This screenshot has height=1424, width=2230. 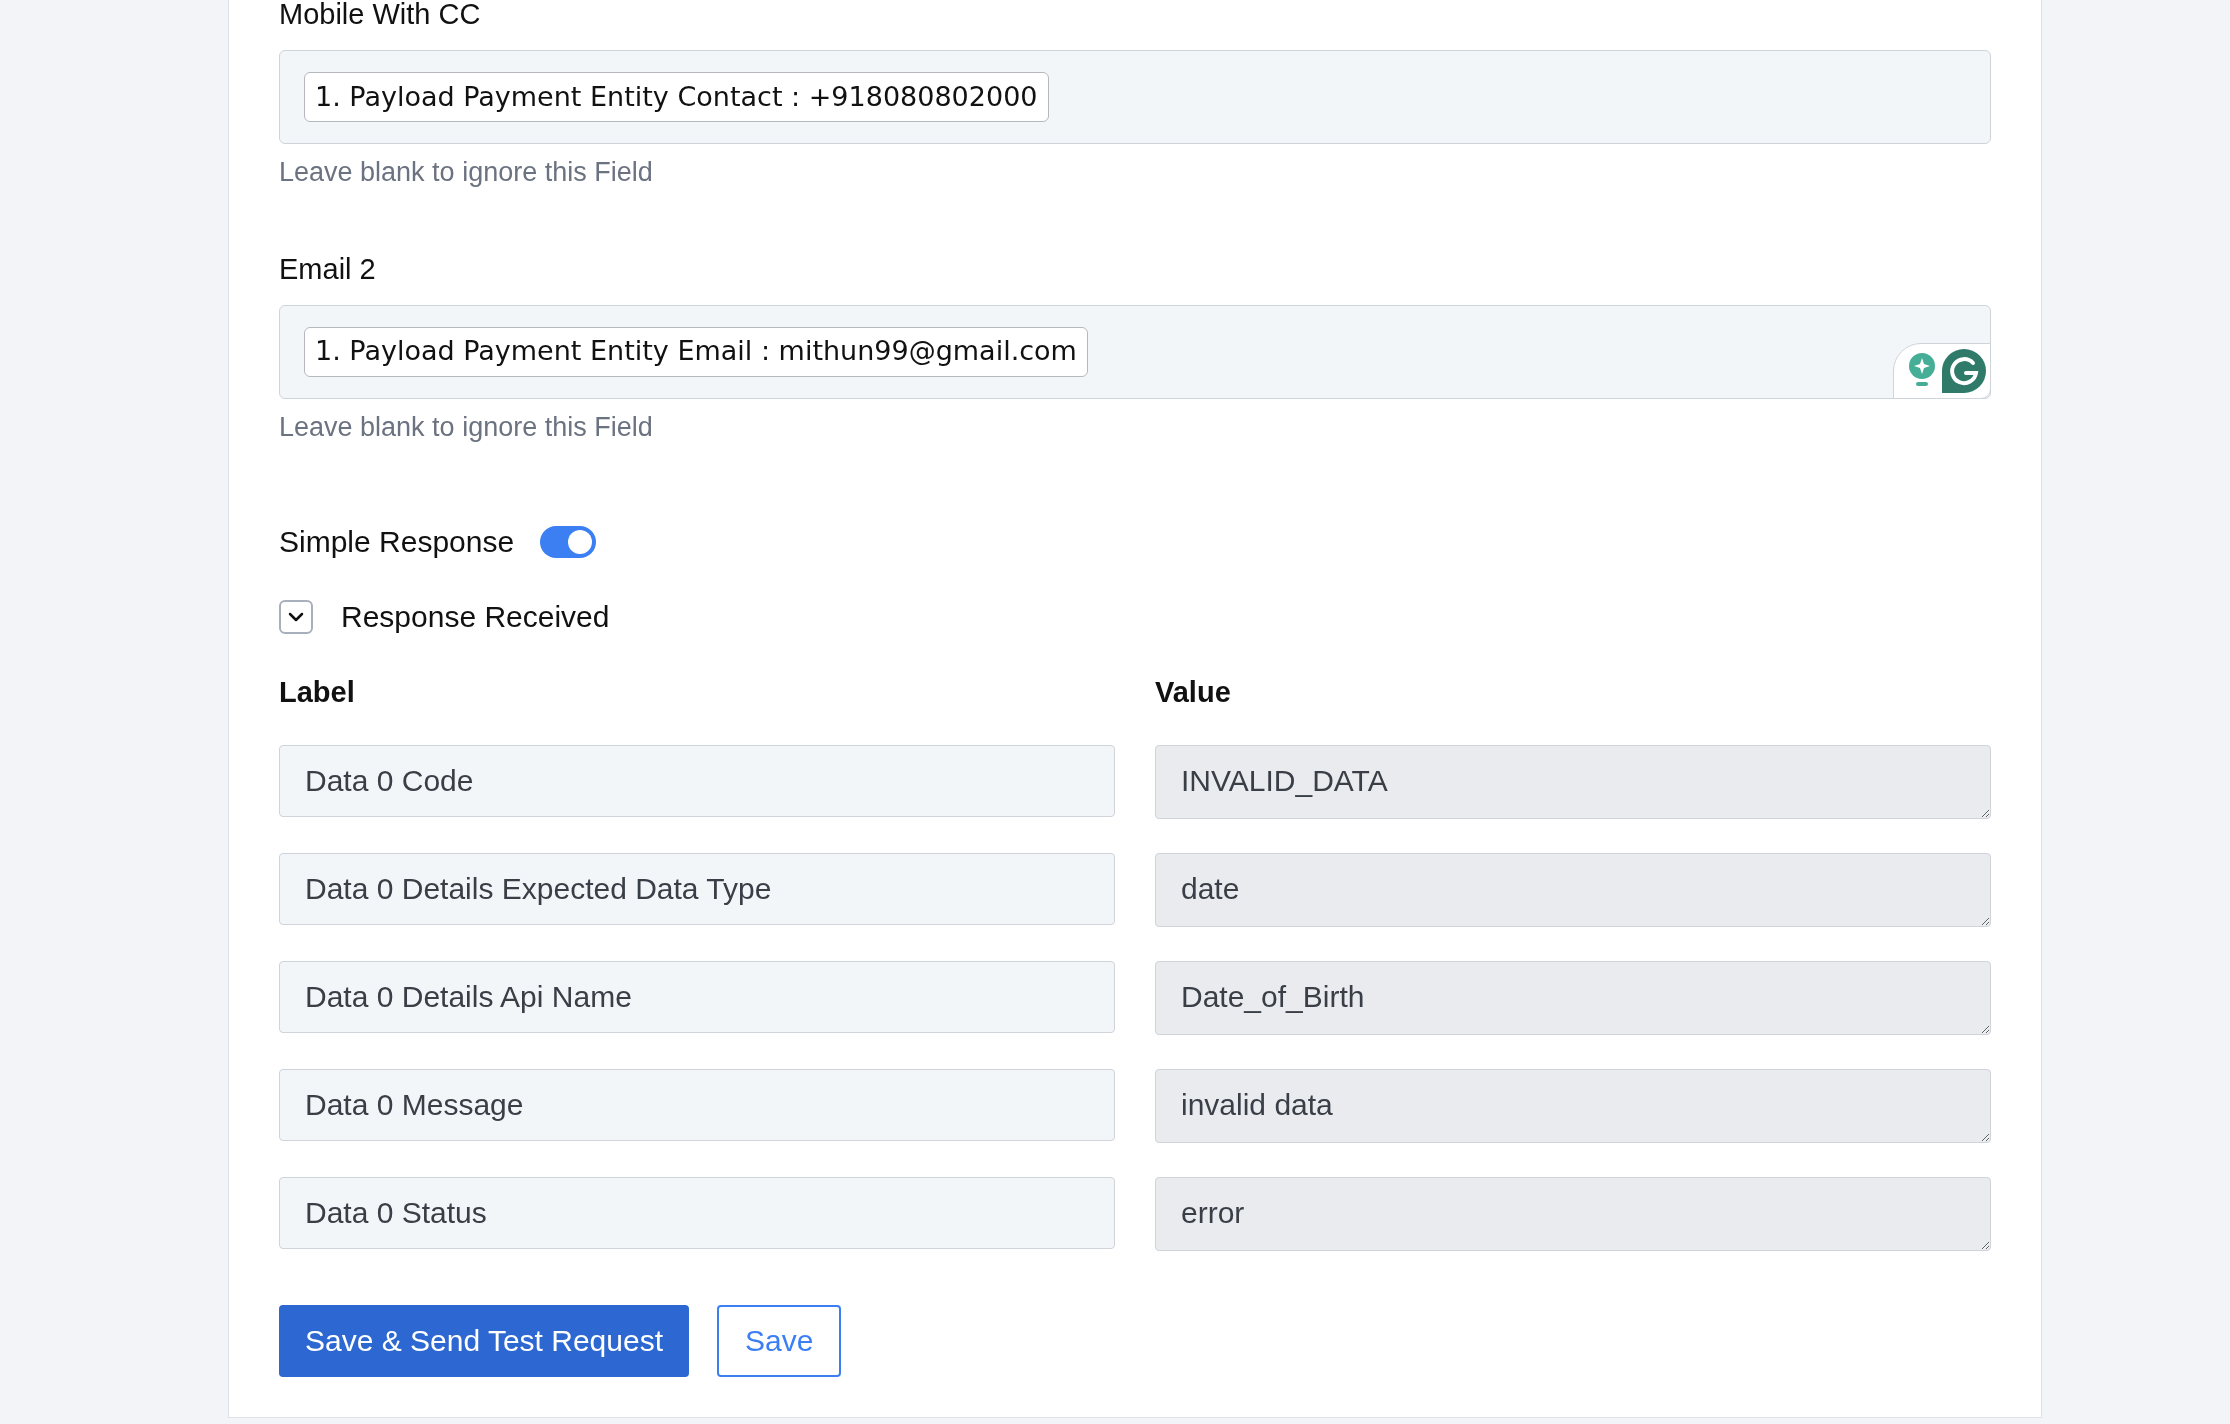 I want to click on value-text-area: invalid data, so click(x=1573, y=1105).